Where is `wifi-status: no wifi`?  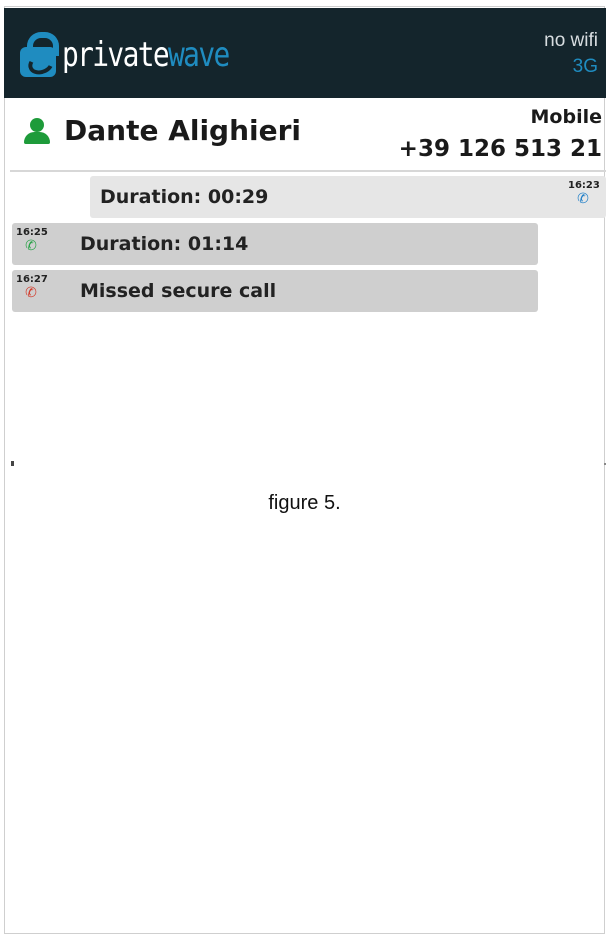
wifi-status: no wifi is located at coordinates (571, 40).